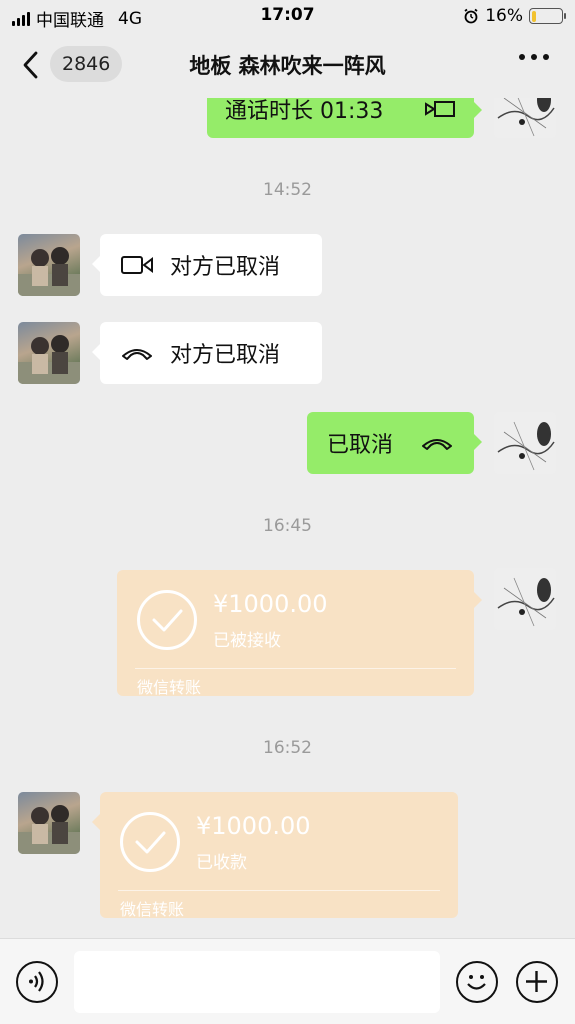 Image resolution: width=575 pixels, height=1024 pixels. What do you see at coordinates (534, 57) in the screenshot?
I see `more-dots-icon` at bounding box center [534, 57].